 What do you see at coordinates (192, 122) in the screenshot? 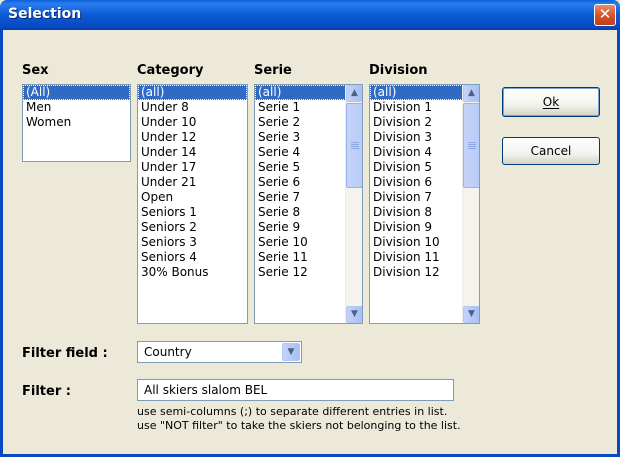
I see `list-item: Under 10` at bounding box center [192, 122].